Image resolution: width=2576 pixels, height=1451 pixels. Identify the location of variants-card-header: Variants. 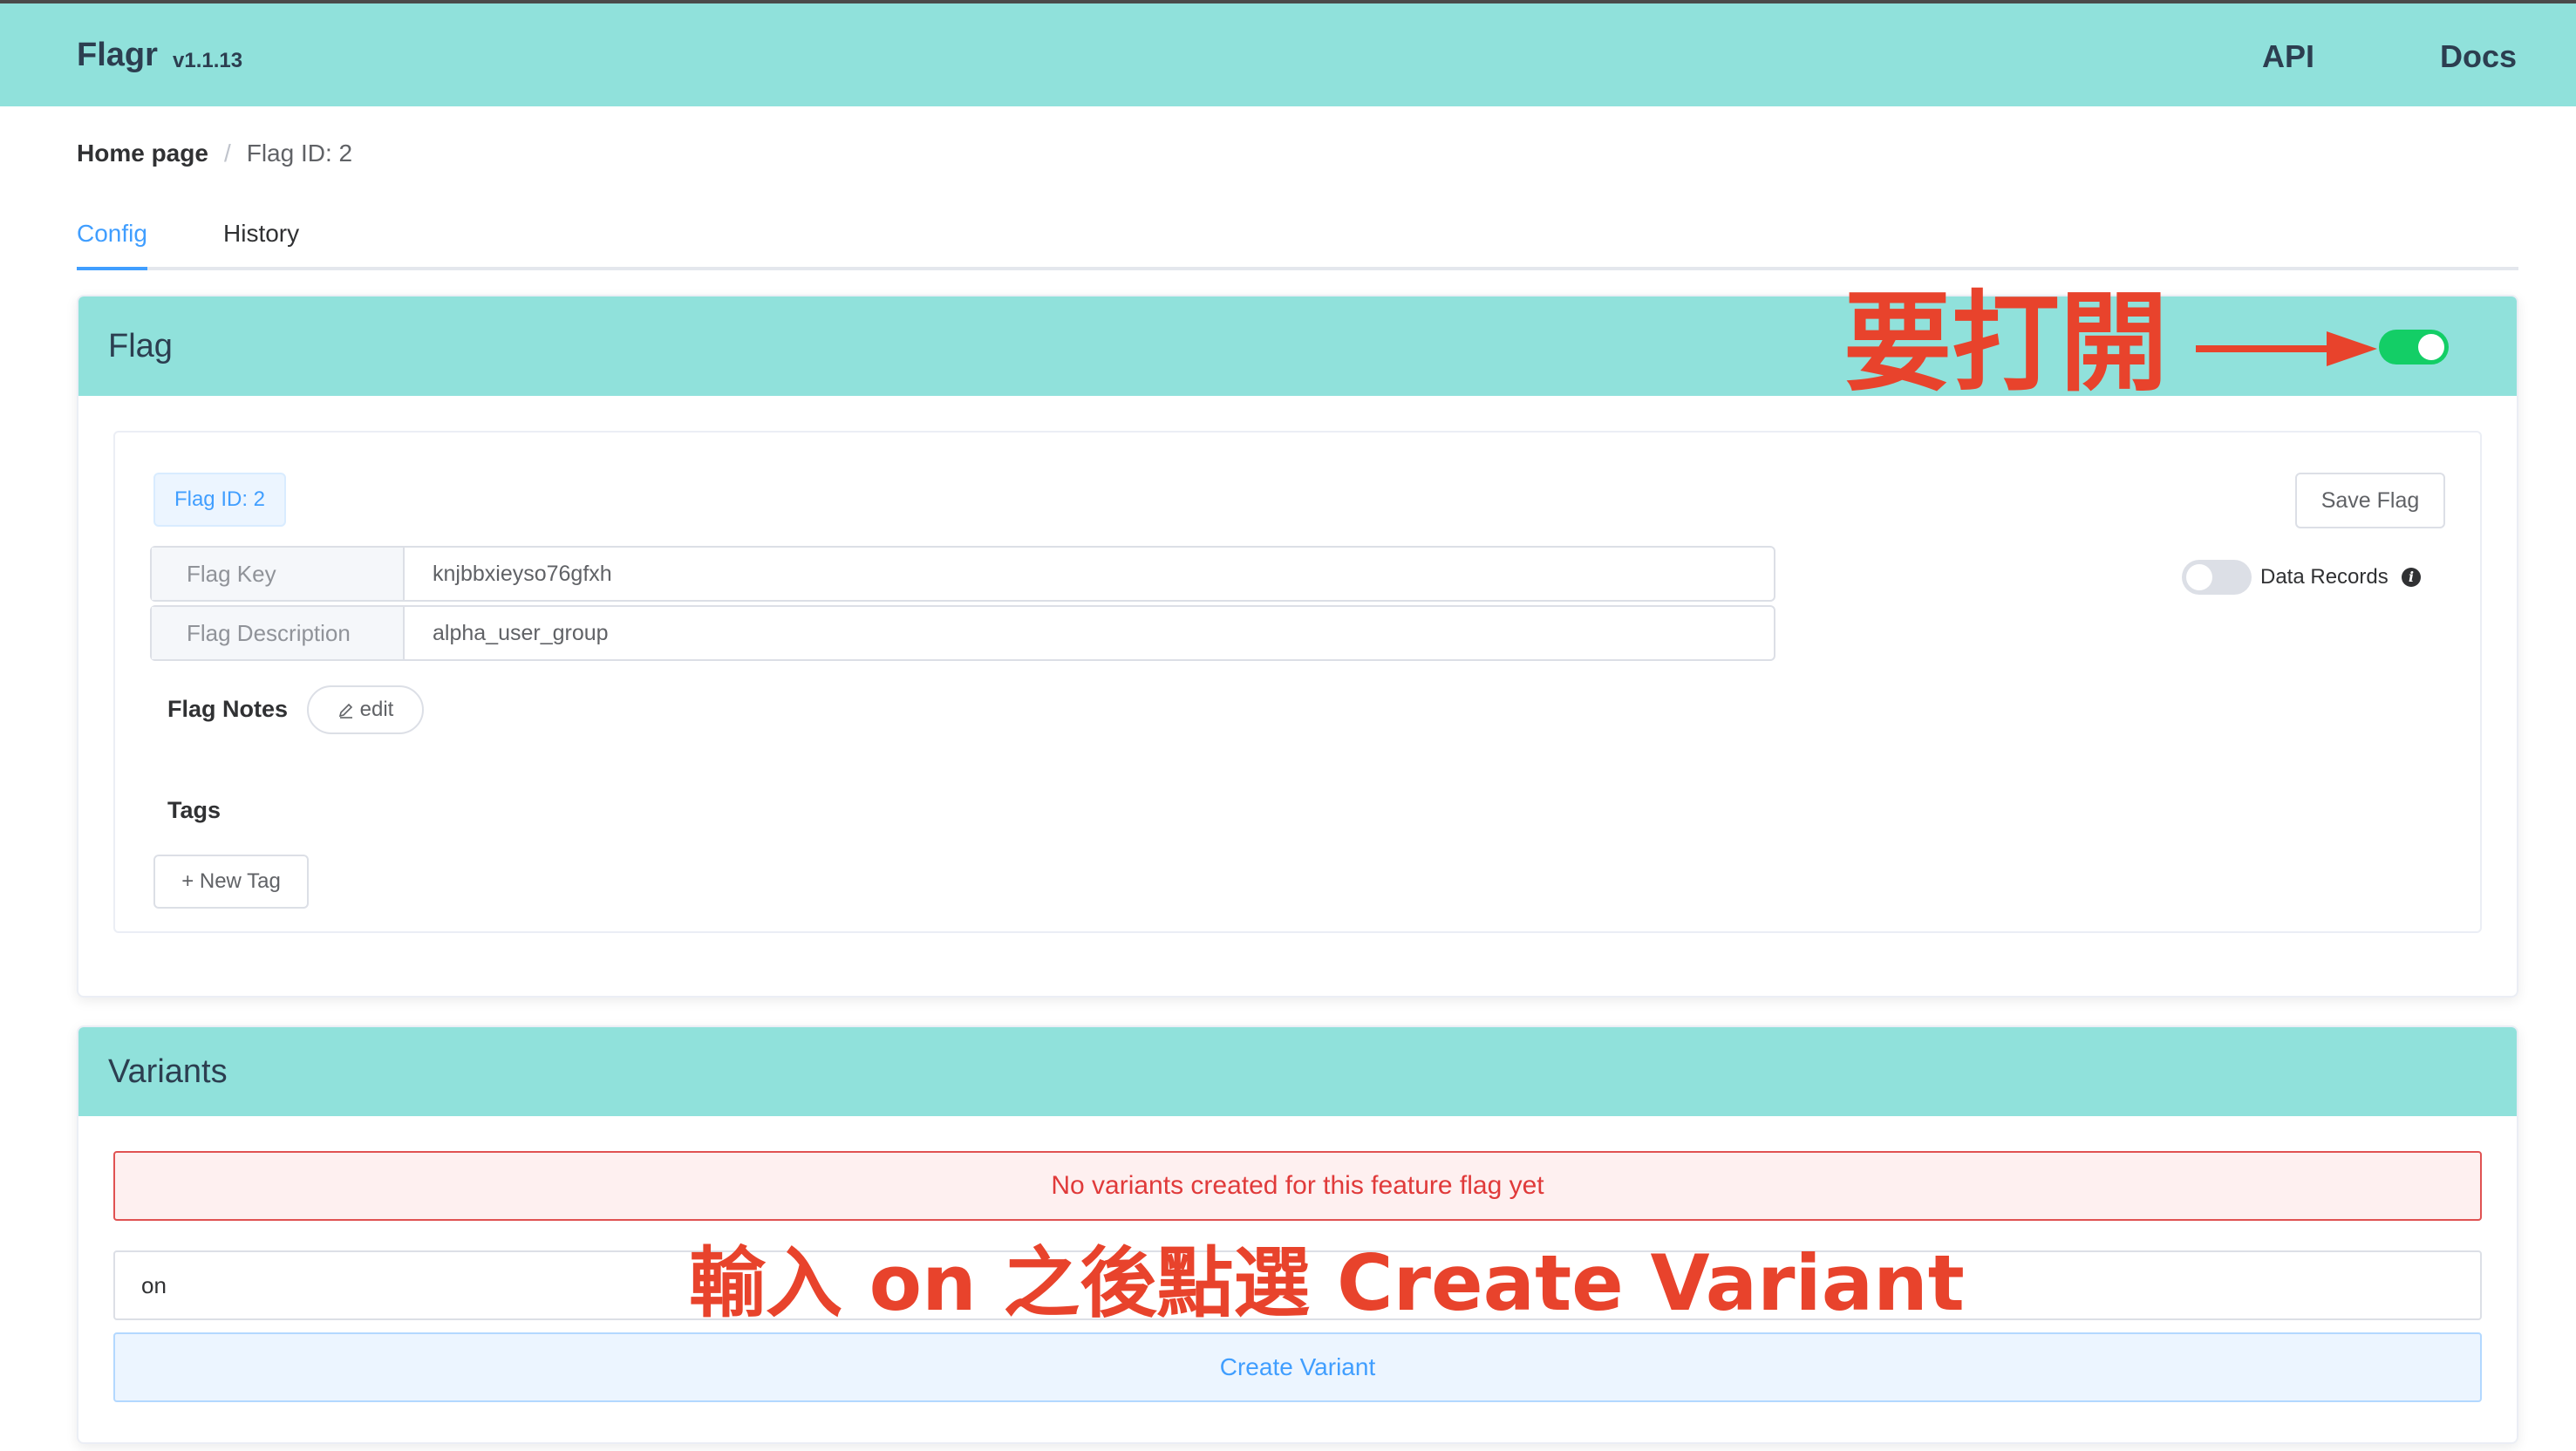
(1297, 1071).